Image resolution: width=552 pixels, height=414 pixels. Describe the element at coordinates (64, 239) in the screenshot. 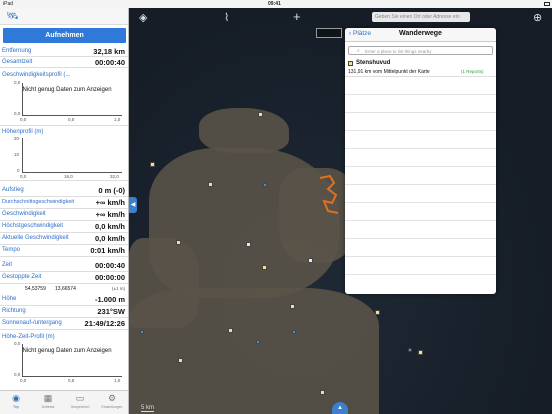

I see `stat-row: Aktuelle Geschwindigkeit 0,0 km/h` at that location.